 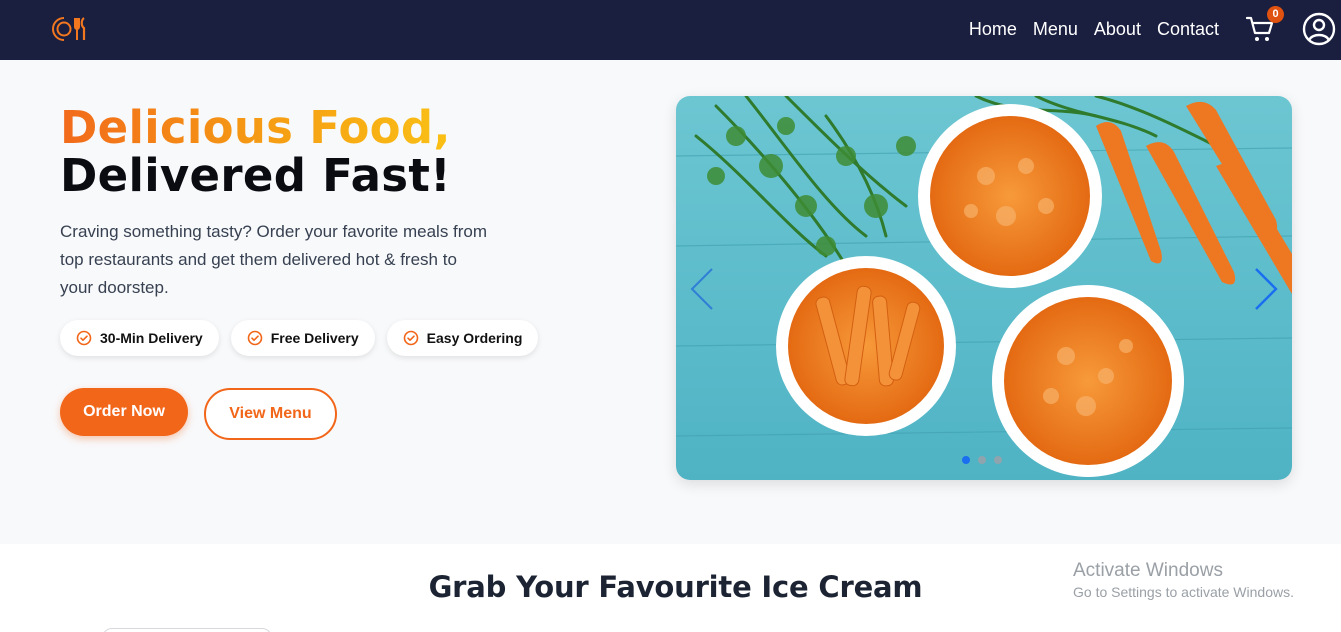 What do you see at coordinates (151, 338) in the screenshot?
I see `badge-label: 30-Min Delivery` at bounding box center [151, 338].